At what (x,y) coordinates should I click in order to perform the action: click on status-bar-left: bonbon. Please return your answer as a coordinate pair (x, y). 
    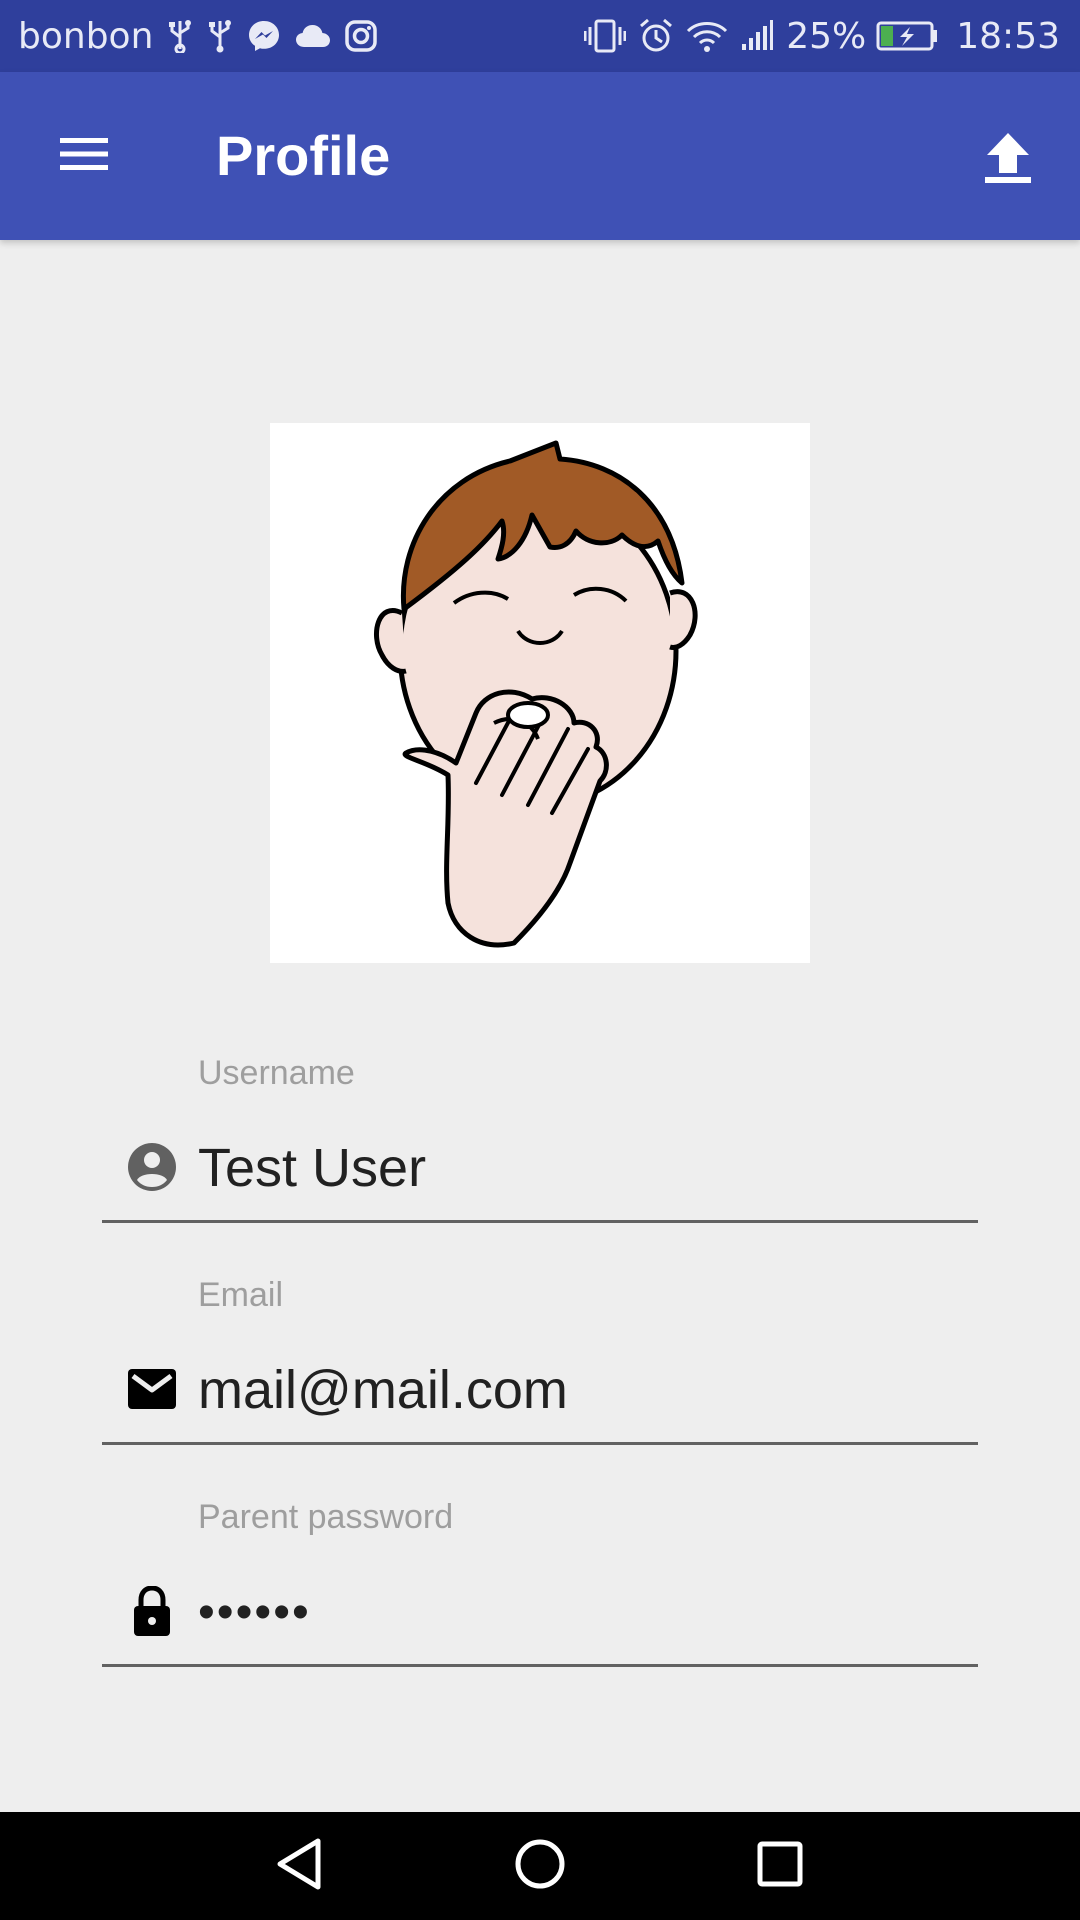
    Looking at the image, I should click on (198, 36).